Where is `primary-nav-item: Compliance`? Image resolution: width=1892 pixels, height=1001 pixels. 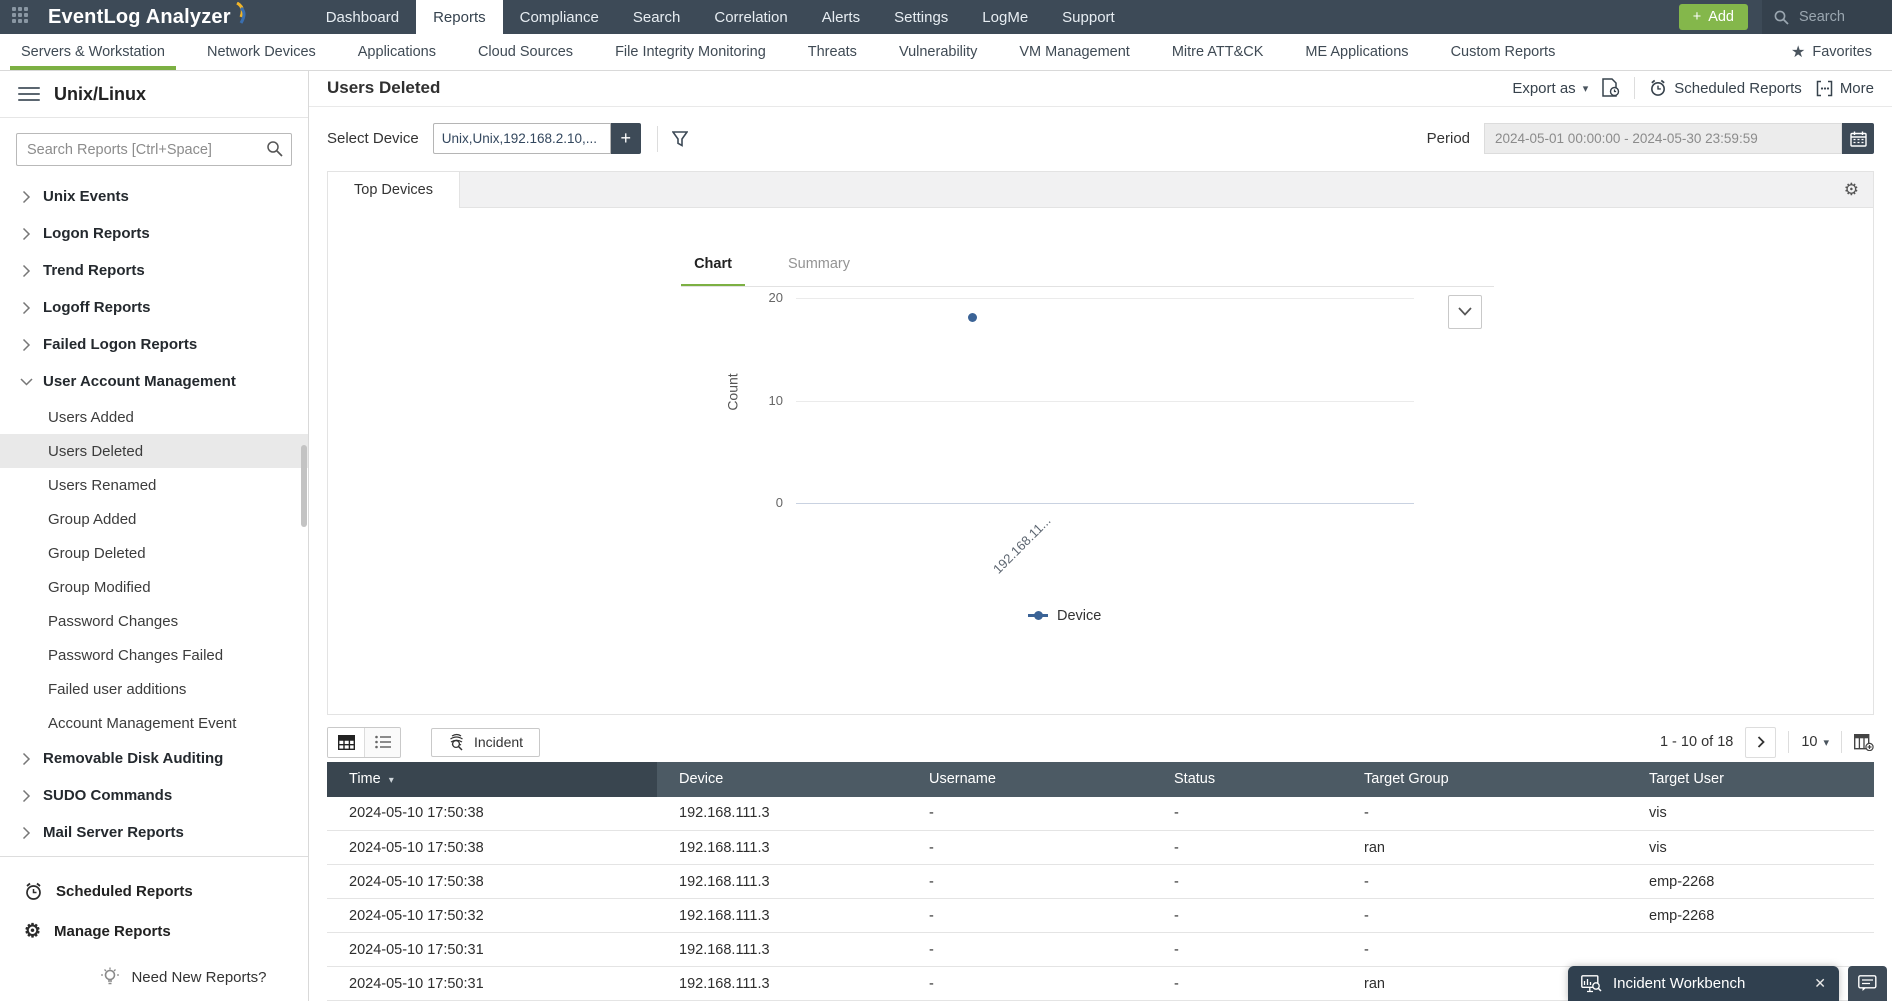 primary-nav-item: Compliance is located at coordinates (559, 17).